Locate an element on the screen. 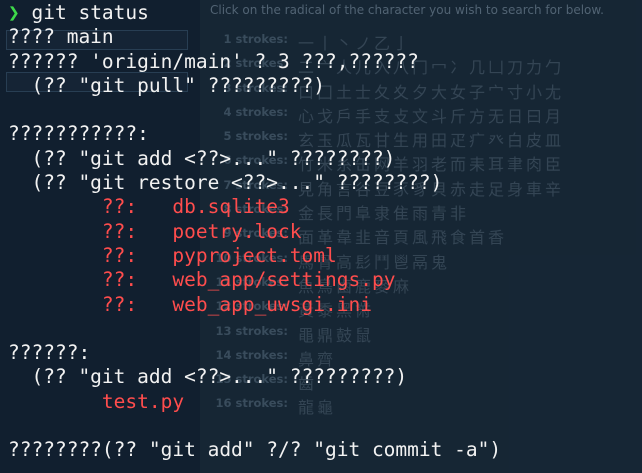  output-line: (?? "git restore <??>..." ????????) is located at coordinates (225, 183).